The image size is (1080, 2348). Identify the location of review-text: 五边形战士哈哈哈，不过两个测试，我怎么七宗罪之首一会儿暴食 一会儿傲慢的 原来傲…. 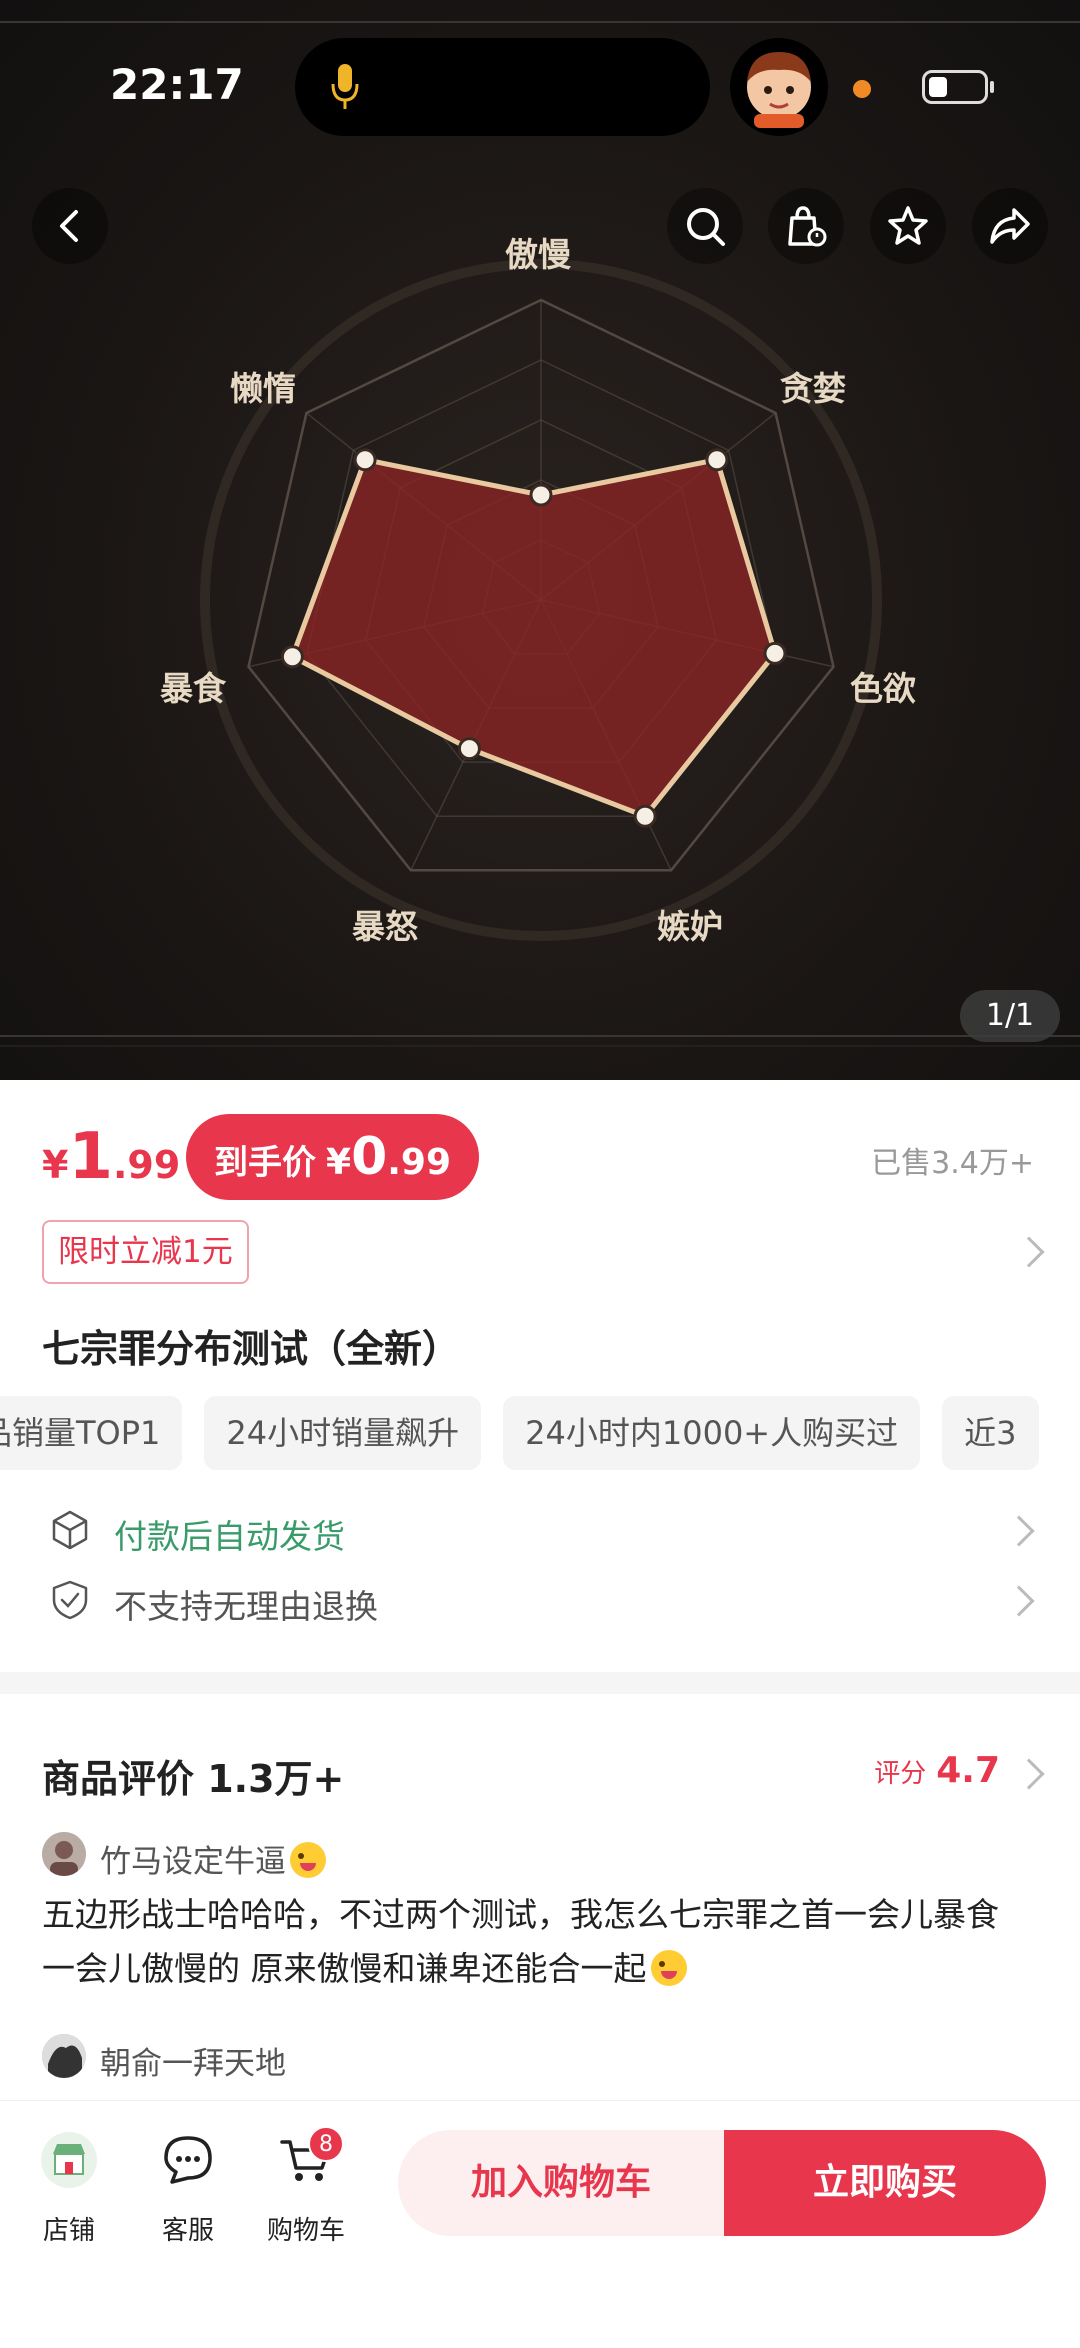
(542, 1942).